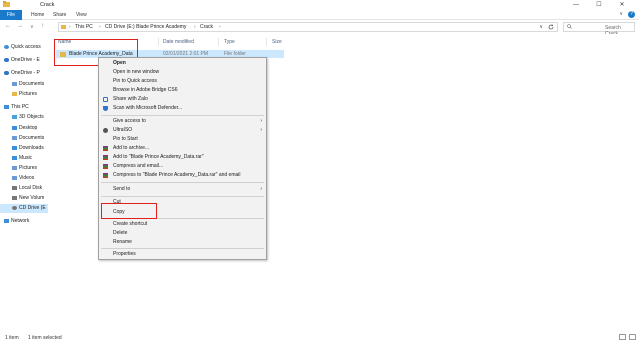  I want to click on sidebar-item-network: Network, so click(28, 221).